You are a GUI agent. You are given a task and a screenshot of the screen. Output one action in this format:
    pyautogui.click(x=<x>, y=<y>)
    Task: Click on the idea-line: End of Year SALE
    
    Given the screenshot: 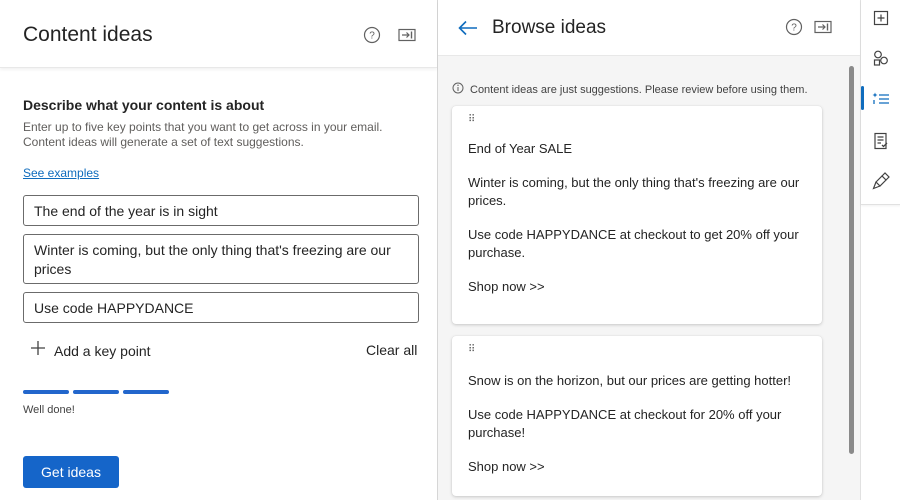 What is the action you would take?
    pyautogui.click(x=520, y=148)
    